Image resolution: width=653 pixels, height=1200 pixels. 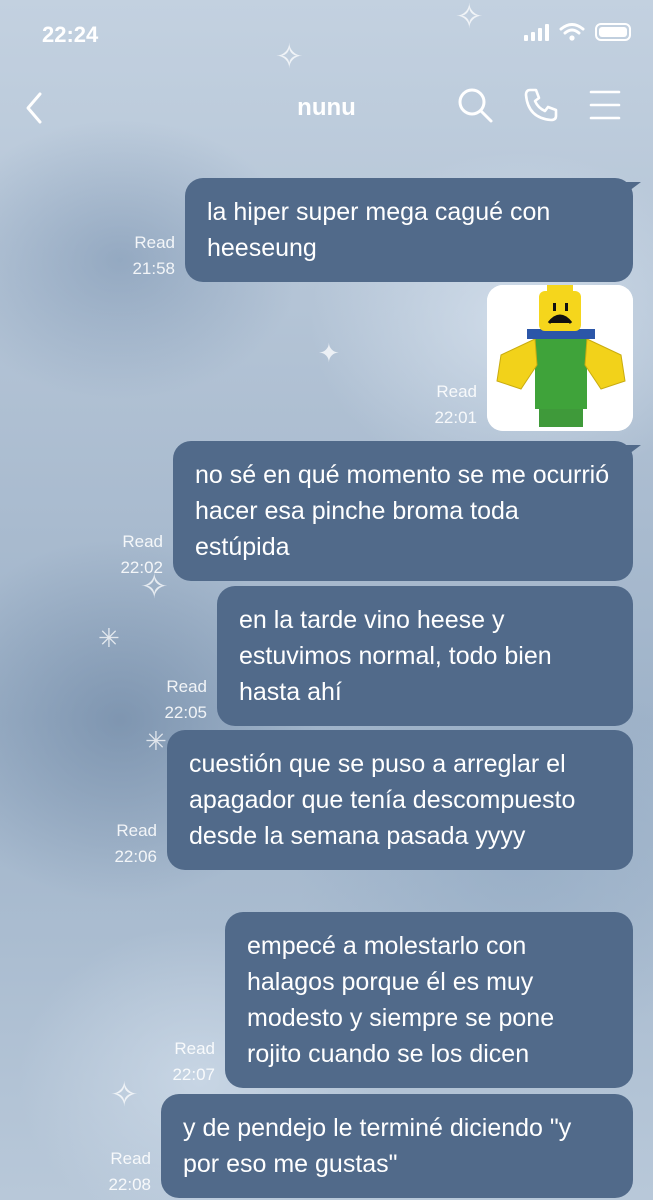 What do you see at coordinates (572, 32) in the screenshot?
I see `wifi-icon` at bounding box center [572, 32].